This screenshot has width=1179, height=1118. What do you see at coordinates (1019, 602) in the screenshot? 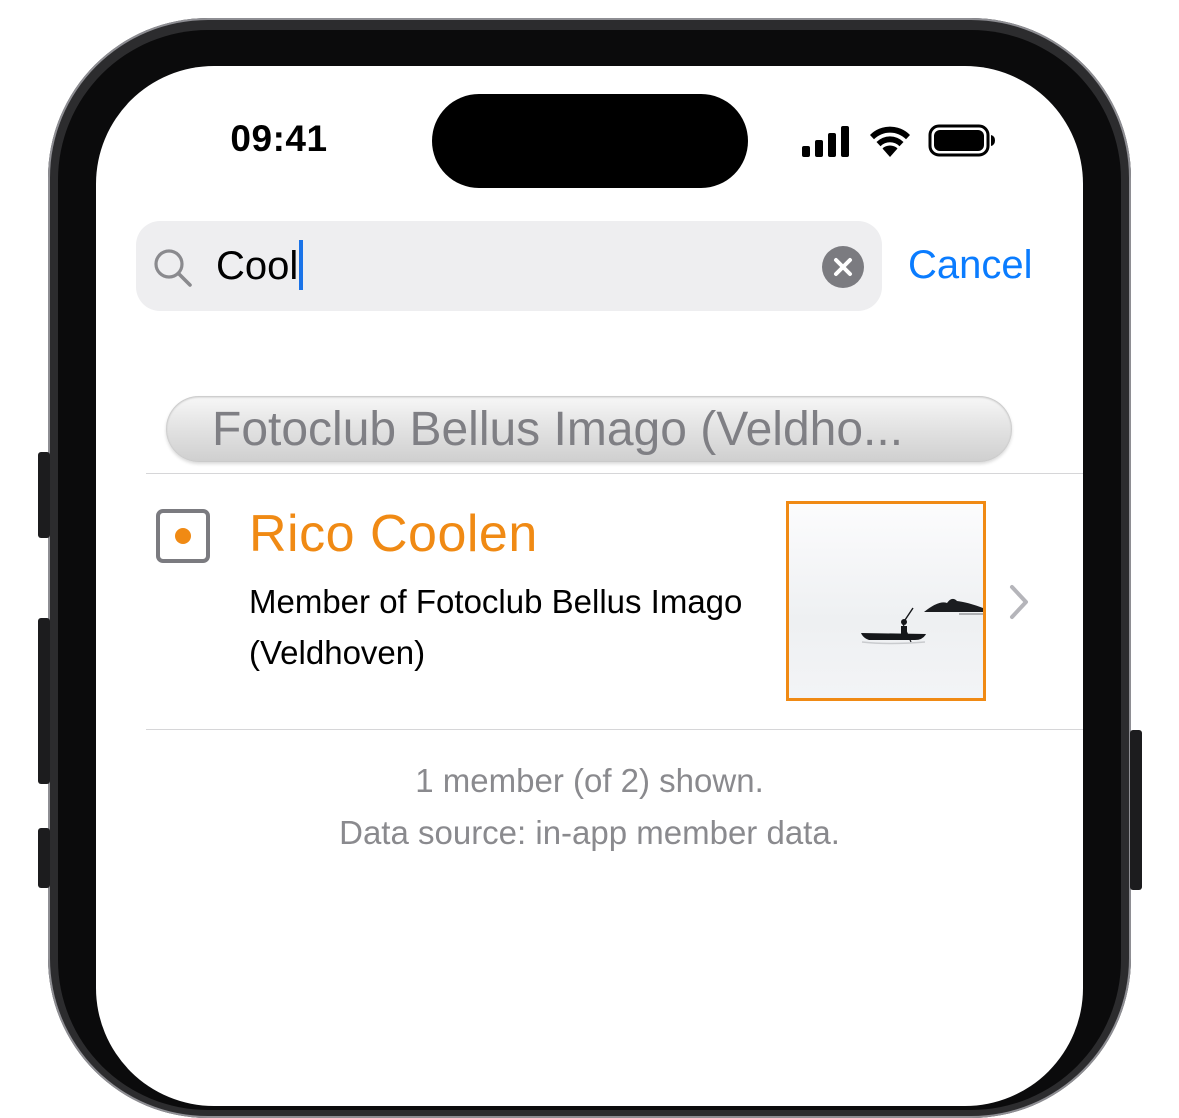
I see `chevron-right-icon` at bounding box center [1019, 602].